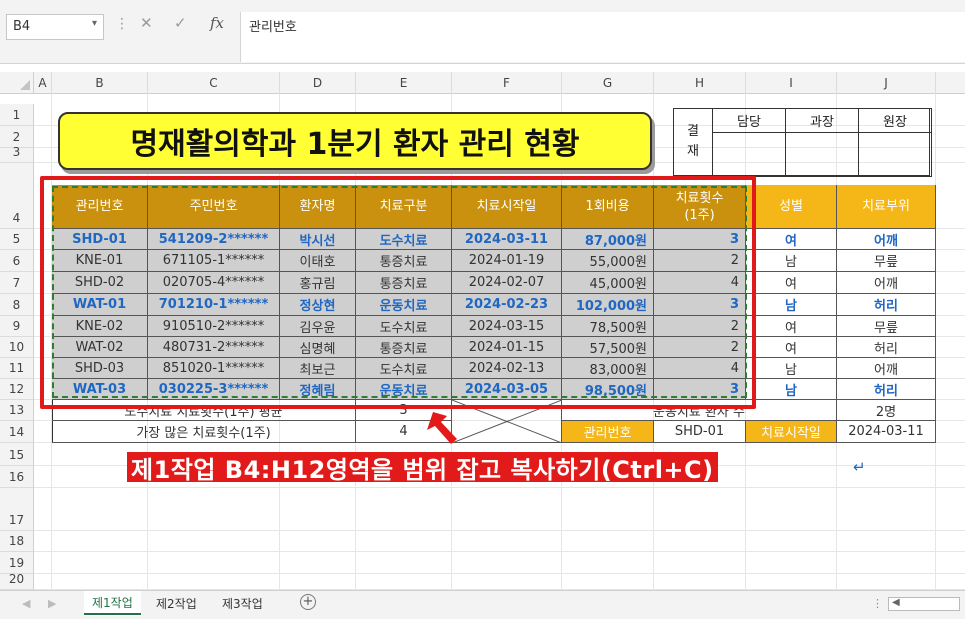 The image size is (965, 619). I want to click on row-header-20: 20, so click(17, 581).